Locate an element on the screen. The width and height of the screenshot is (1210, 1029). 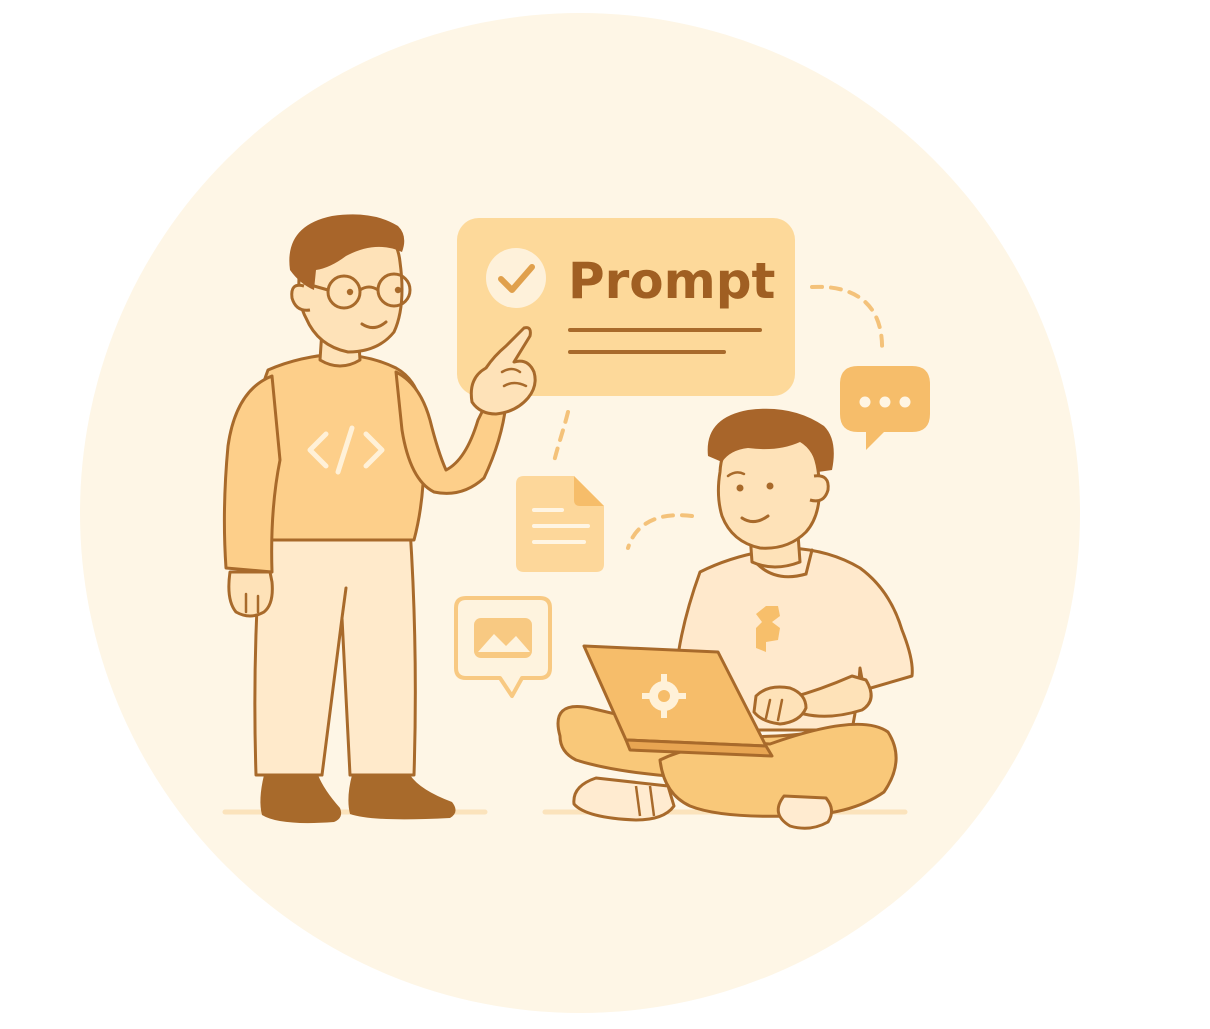
left-hand is located at coordinates (250, 594).